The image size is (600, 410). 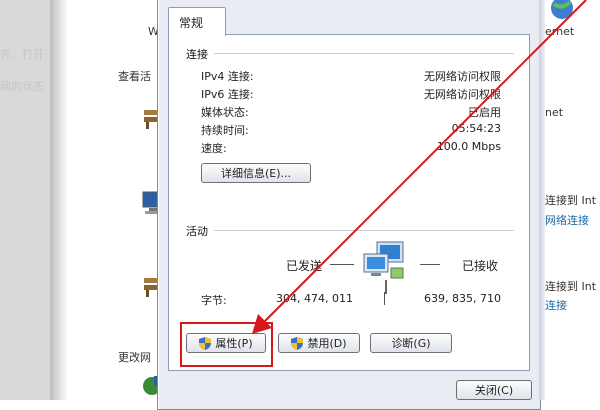 I want to click on bytes-label: 字节:, so click(x=214, y=300).